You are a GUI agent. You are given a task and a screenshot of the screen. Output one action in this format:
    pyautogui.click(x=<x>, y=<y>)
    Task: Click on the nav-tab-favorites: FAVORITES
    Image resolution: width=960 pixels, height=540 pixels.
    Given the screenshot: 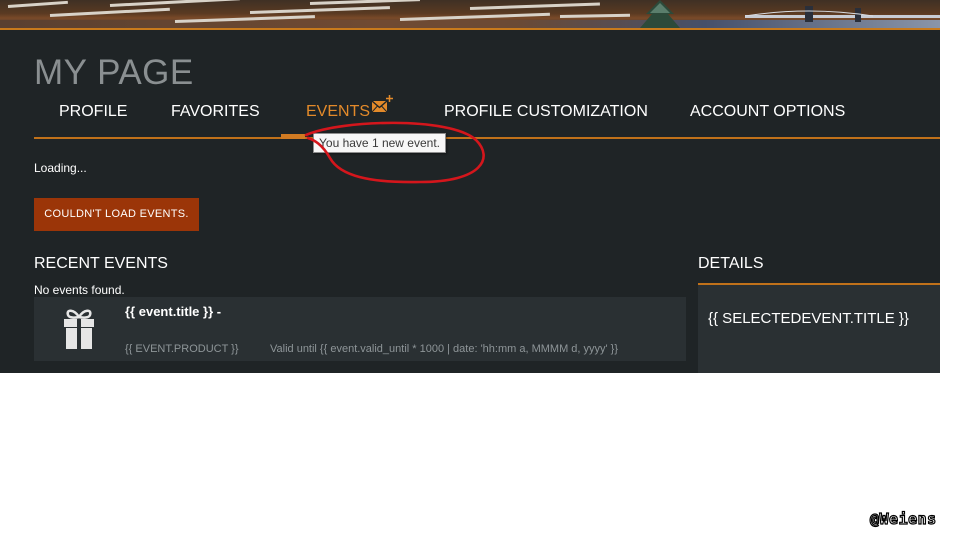 What is the action you would take?
    pyautogui.click(x=215, y=112)
    